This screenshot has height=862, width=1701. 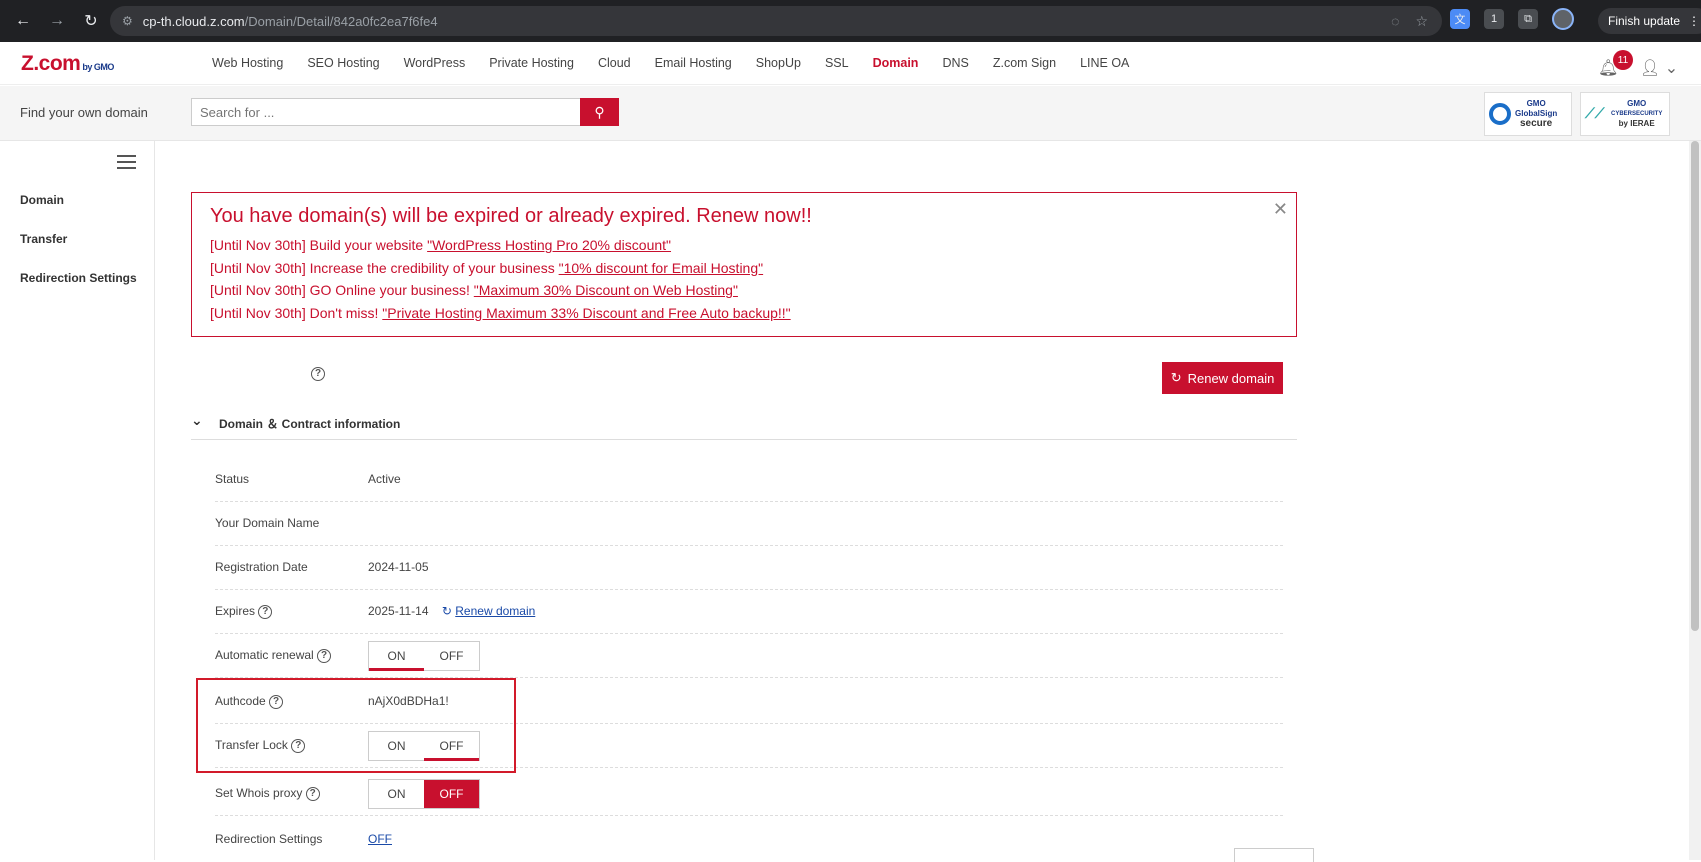 I want to click on finish-update-label: Finish update, so click(x=1644, y=21).